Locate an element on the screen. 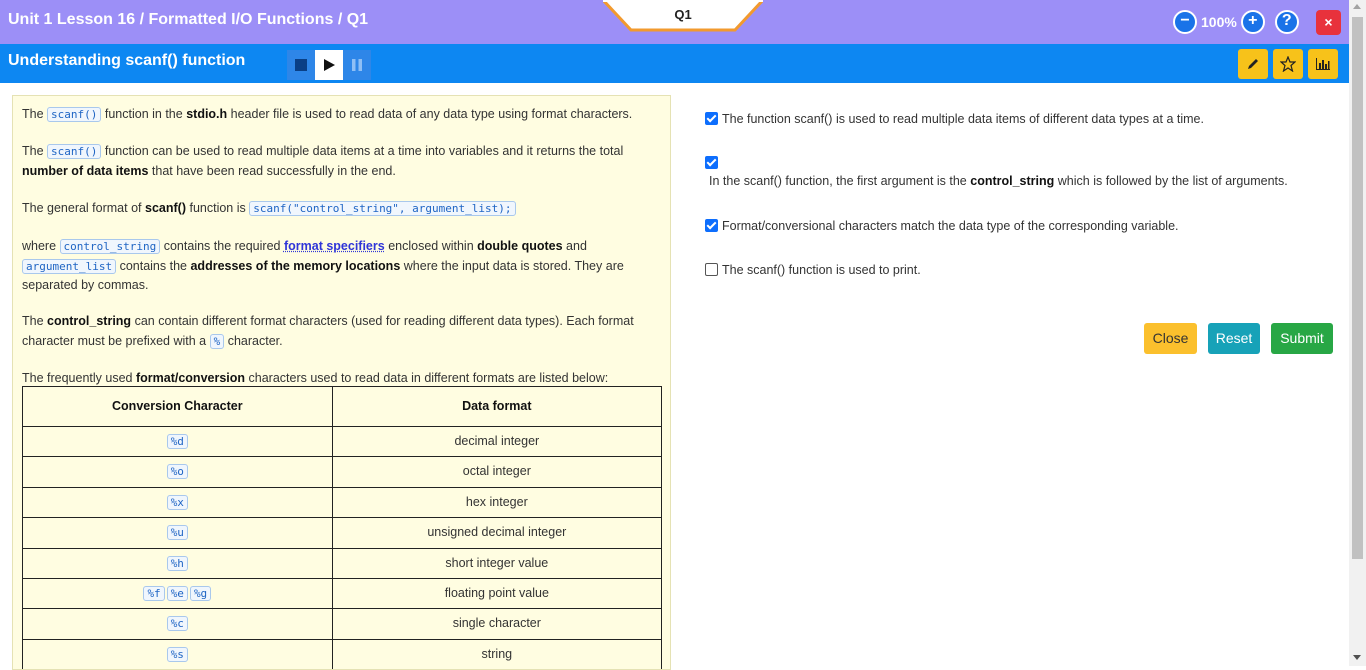 This screenshot has height=670, width=1366. conversion-character-cell: %u is located at coordinates (177, 533).